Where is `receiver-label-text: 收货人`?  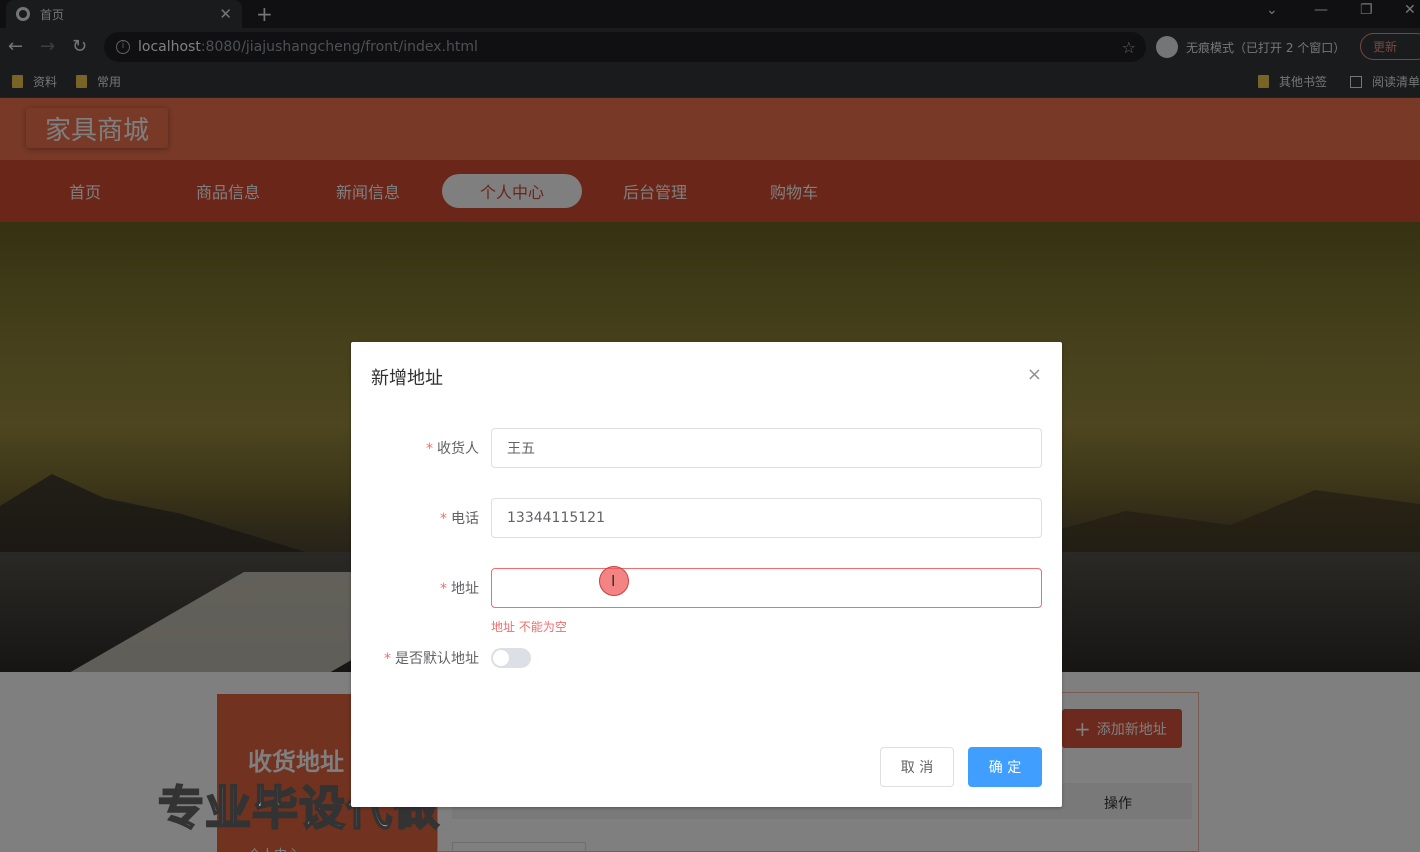 receiver-label-text: 收货人 is located at coordinates (458, 449).